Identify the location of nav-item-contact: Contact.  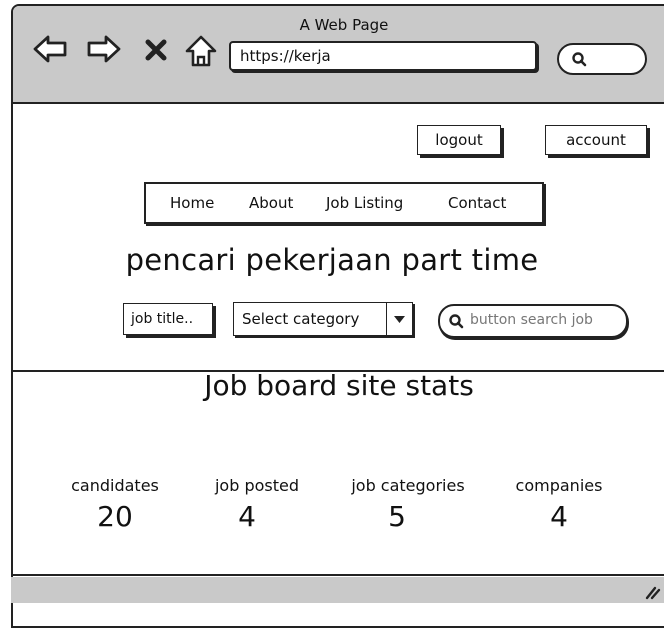
(477, 203).